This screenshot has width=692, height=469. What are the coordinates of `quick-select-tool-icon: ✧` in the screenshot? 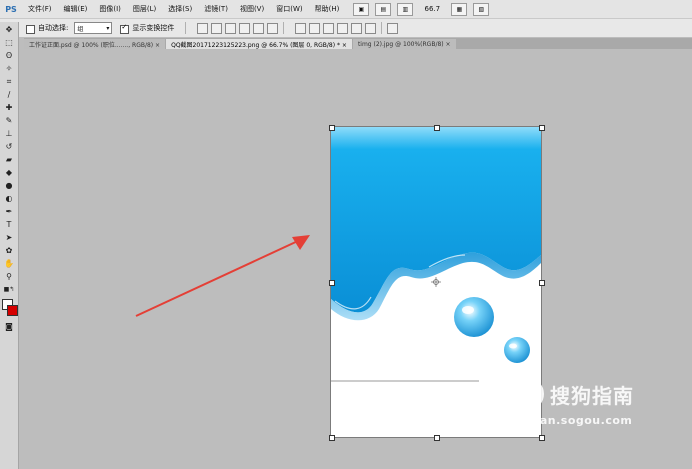 It's located at (9, 68).